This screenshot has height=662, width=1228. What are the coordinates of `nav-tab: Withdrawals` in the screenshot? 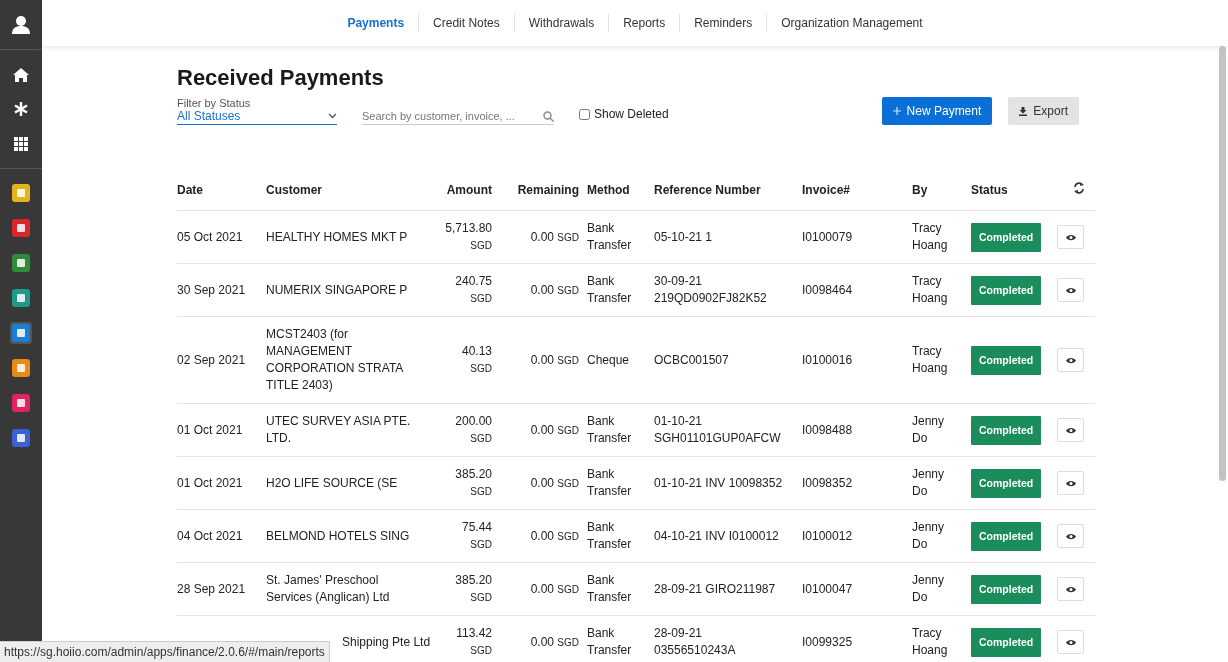 It's located at (561, 23).